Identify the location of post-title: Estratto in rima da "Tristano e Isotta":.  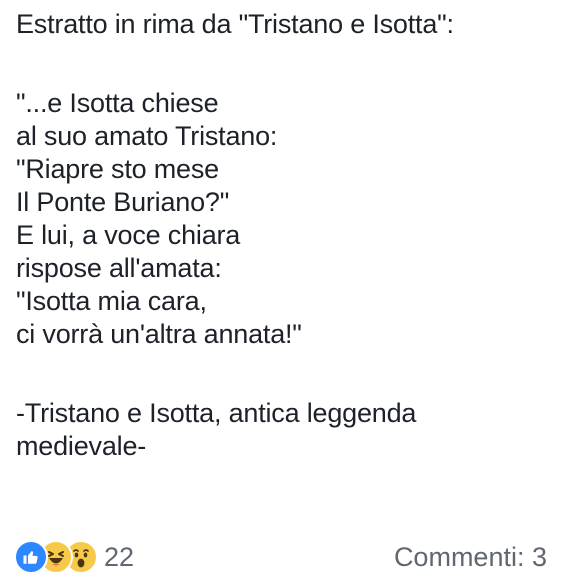
(235, 24).